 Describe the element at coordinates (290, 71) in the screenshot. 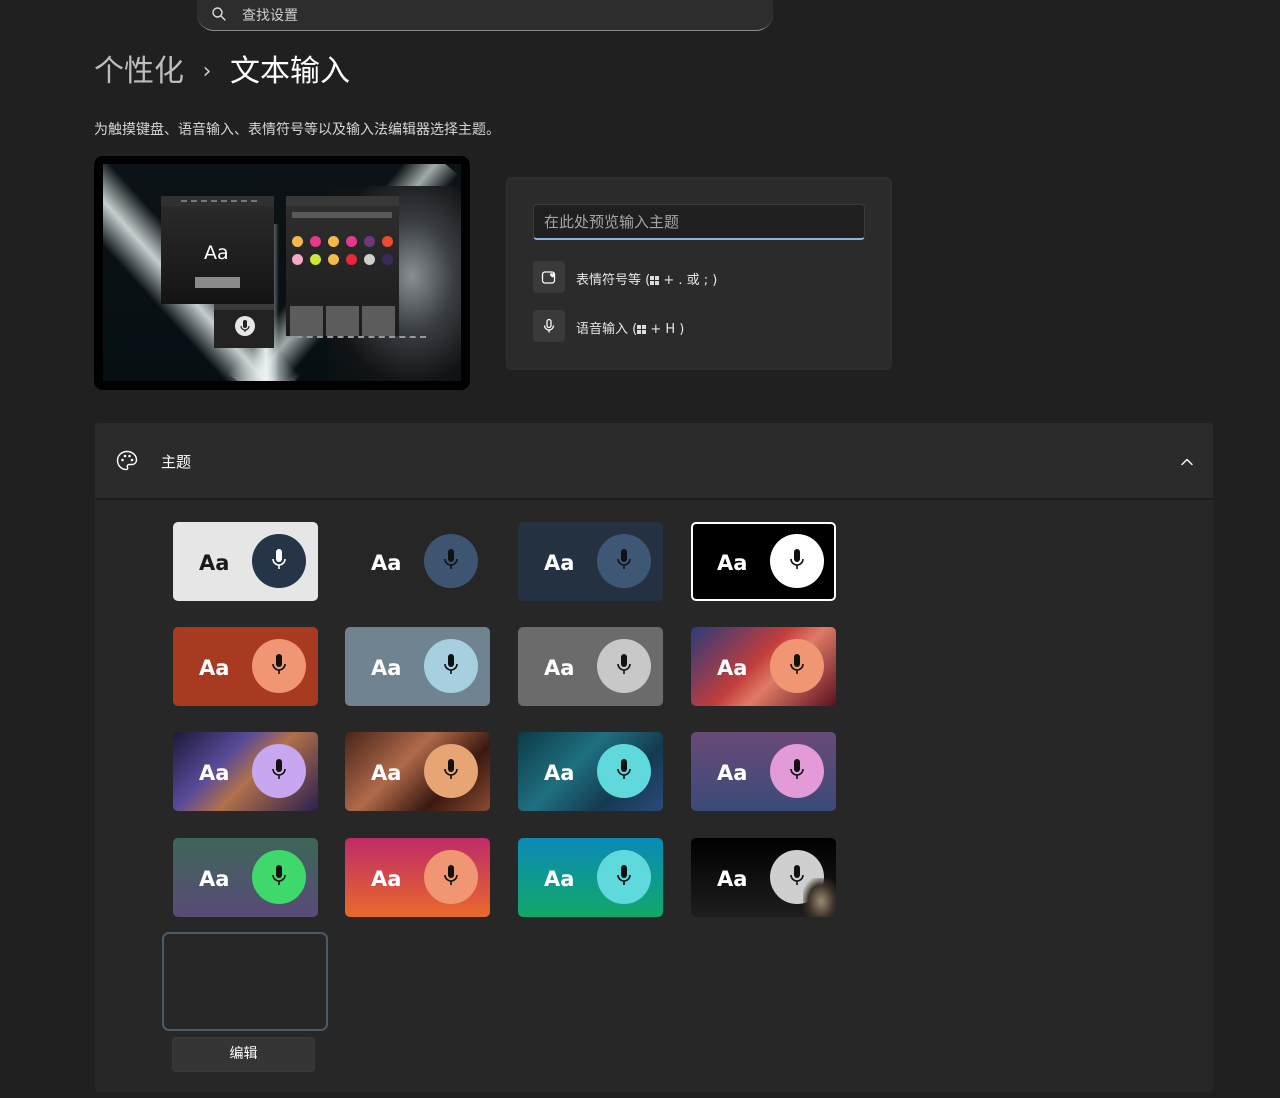

I see `page-title: 文本输入` at that location.